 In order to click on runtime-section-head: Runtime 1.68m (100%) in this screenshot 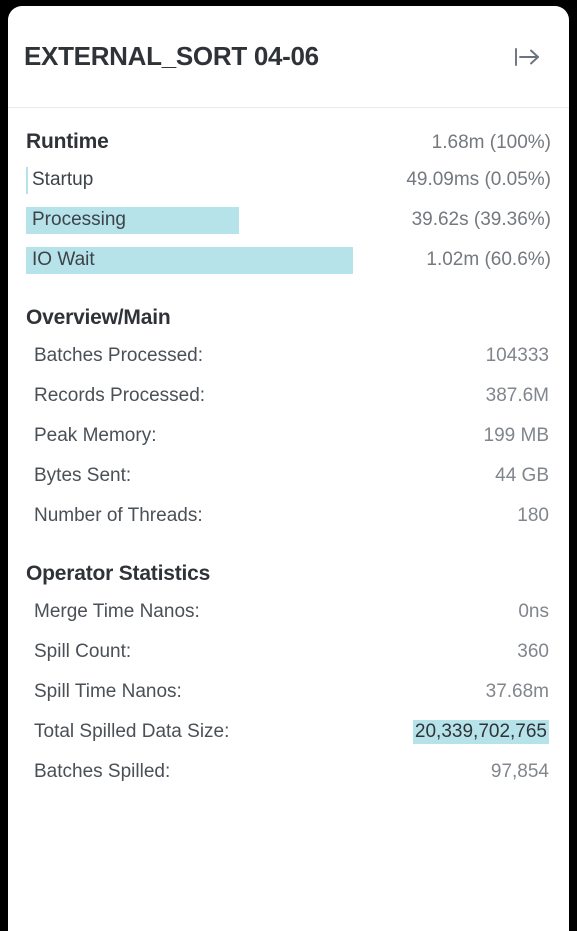, I will do `click(287, 142)`.